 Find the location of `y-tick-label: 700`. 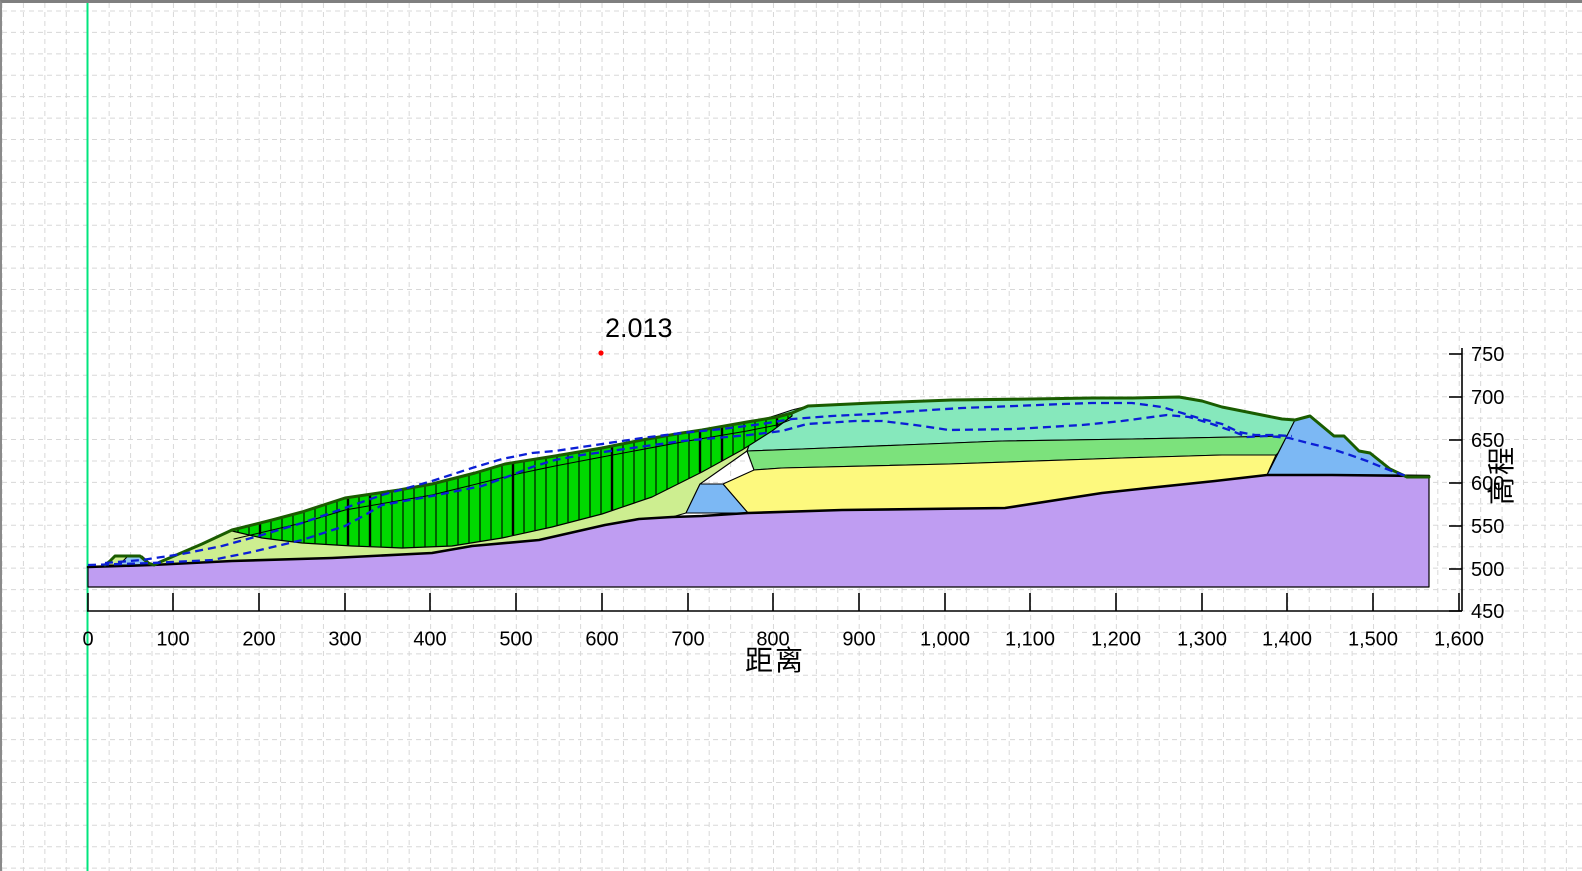

y-tick-label: 700 is located at coordinates (1487, 398).